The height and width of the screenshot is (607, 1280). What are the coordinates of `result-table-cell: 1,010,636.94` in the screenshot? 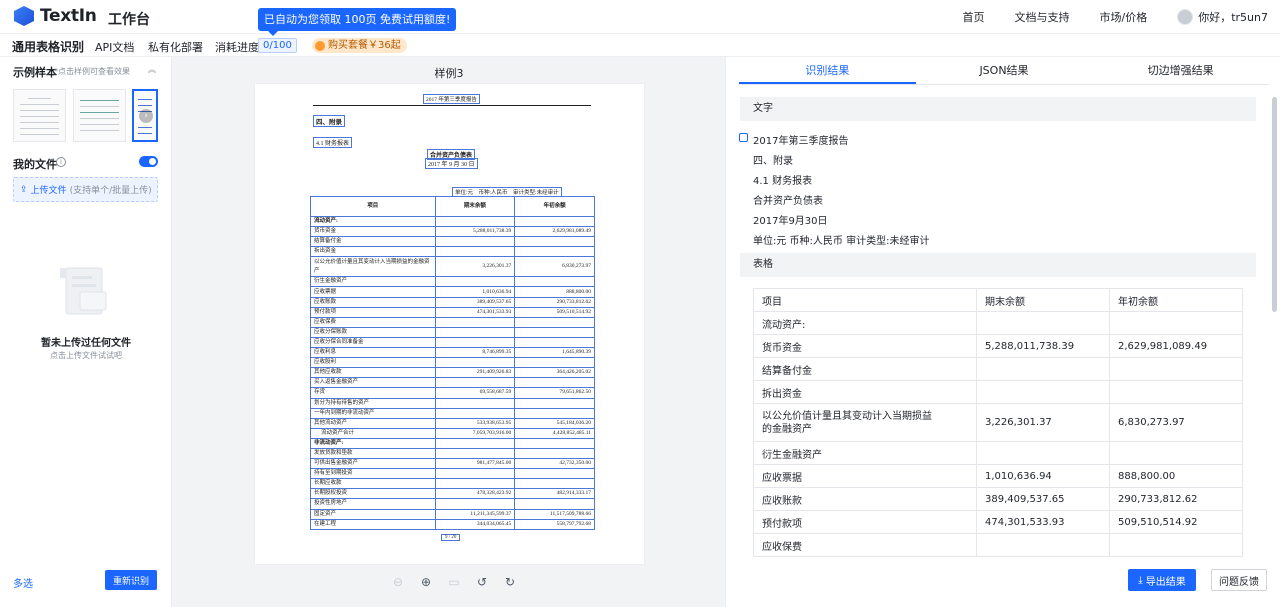 It's located at (1043, 476).